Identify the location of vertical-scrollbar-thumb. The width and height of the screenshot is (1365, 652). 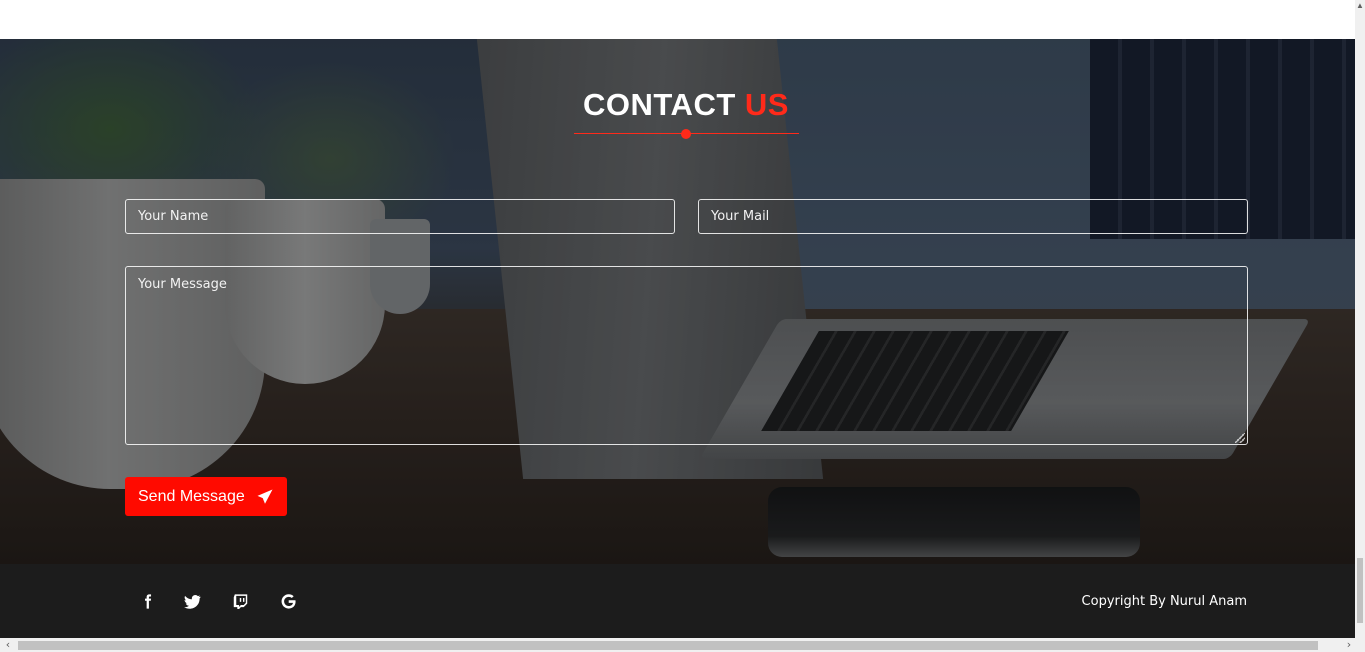
(1360, 590).